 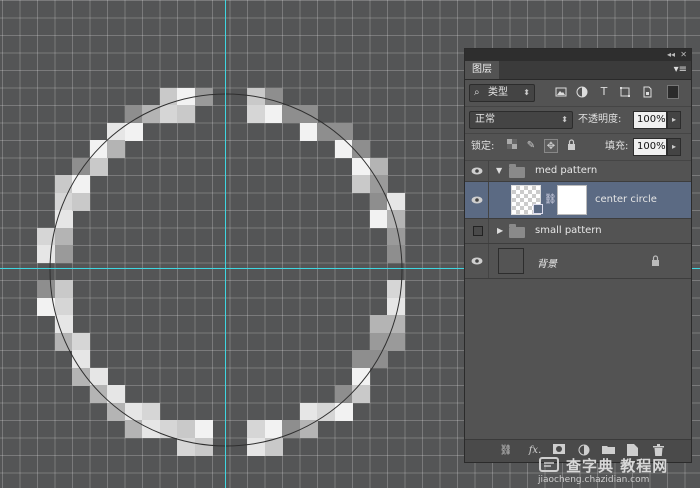 What do you see at coordinates (566, 170) in the screenshot?
I see `layer-name: med pattern` at bounding box center [566, 170].